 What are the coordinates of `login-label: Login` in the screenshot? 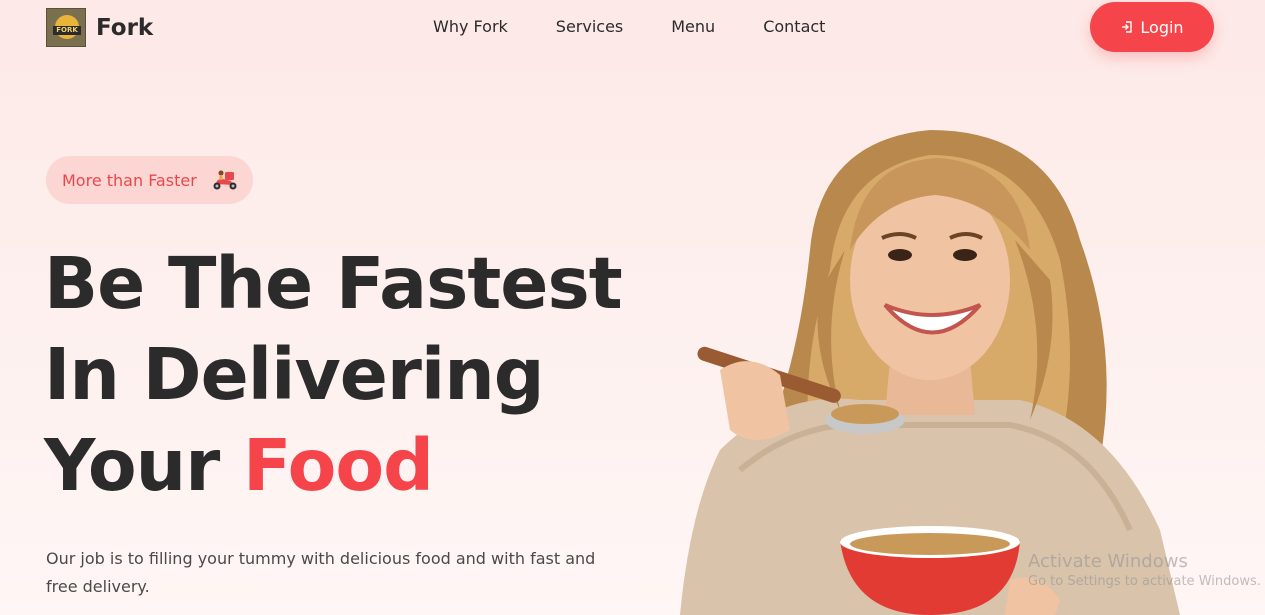 It's located at (1162, 27).